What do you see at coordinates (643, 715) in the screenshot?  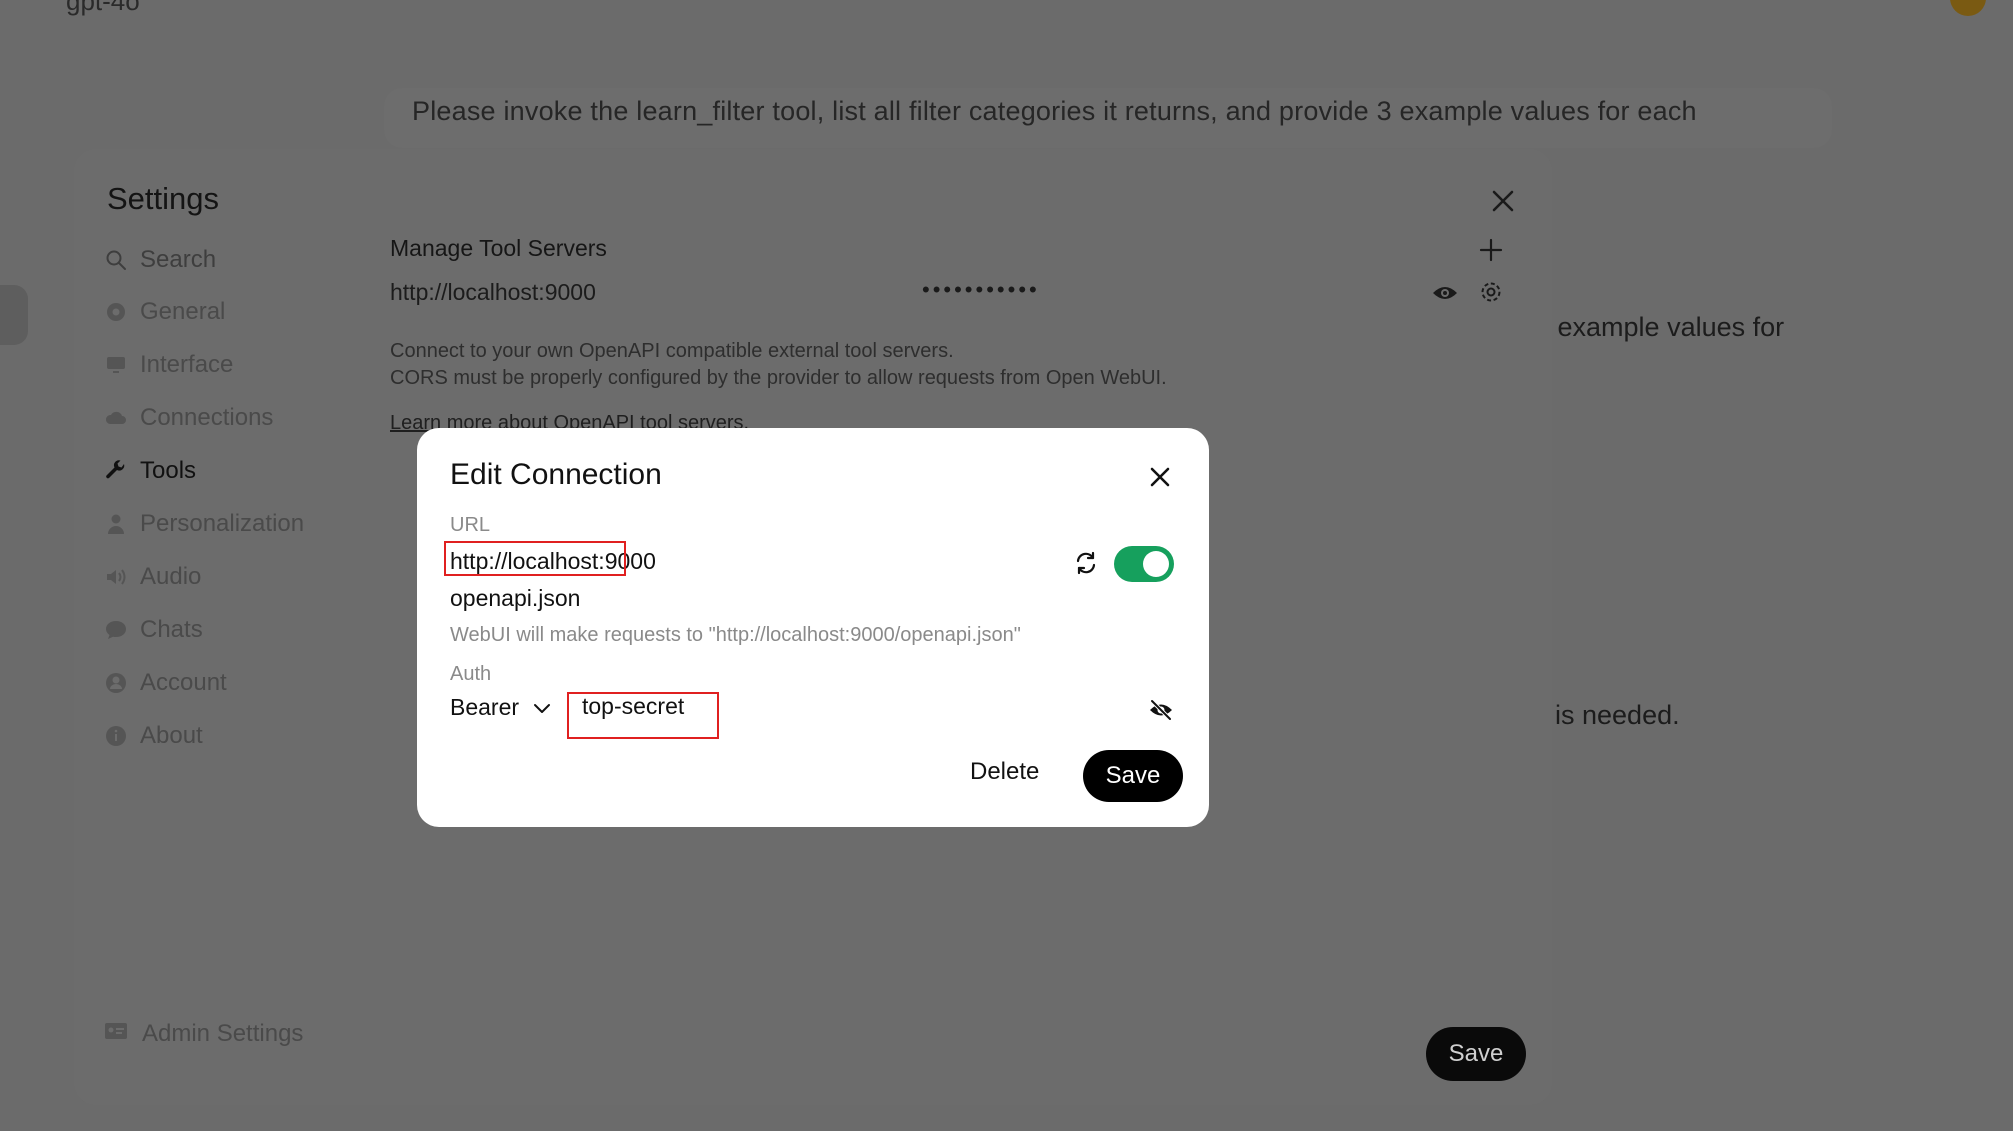 I see `annotation-box-auth-key` at bounding box center [643, 715].